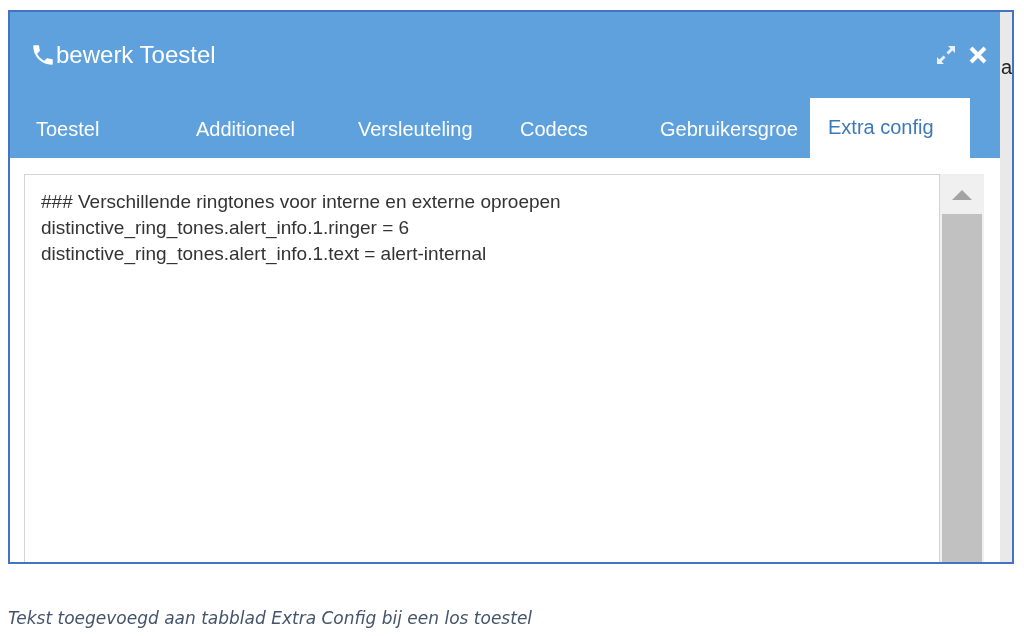 The height and width of the screenshot is (636, 1024). Describe the element at coordinates (977, 55) in the screenshot. I see `close-icon` at that location.